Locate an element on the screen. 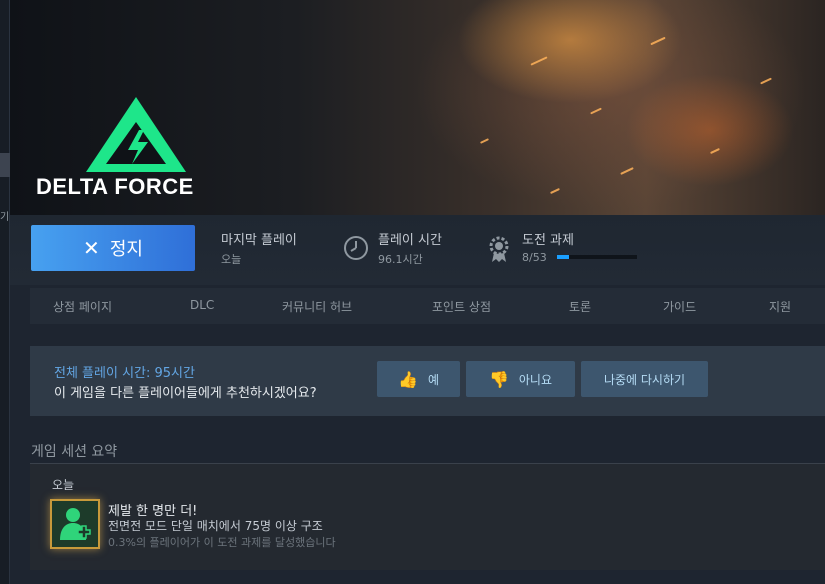 This screenshot has height=584, width=825. stop-label: 정지 is located at coordinates (126, 249).